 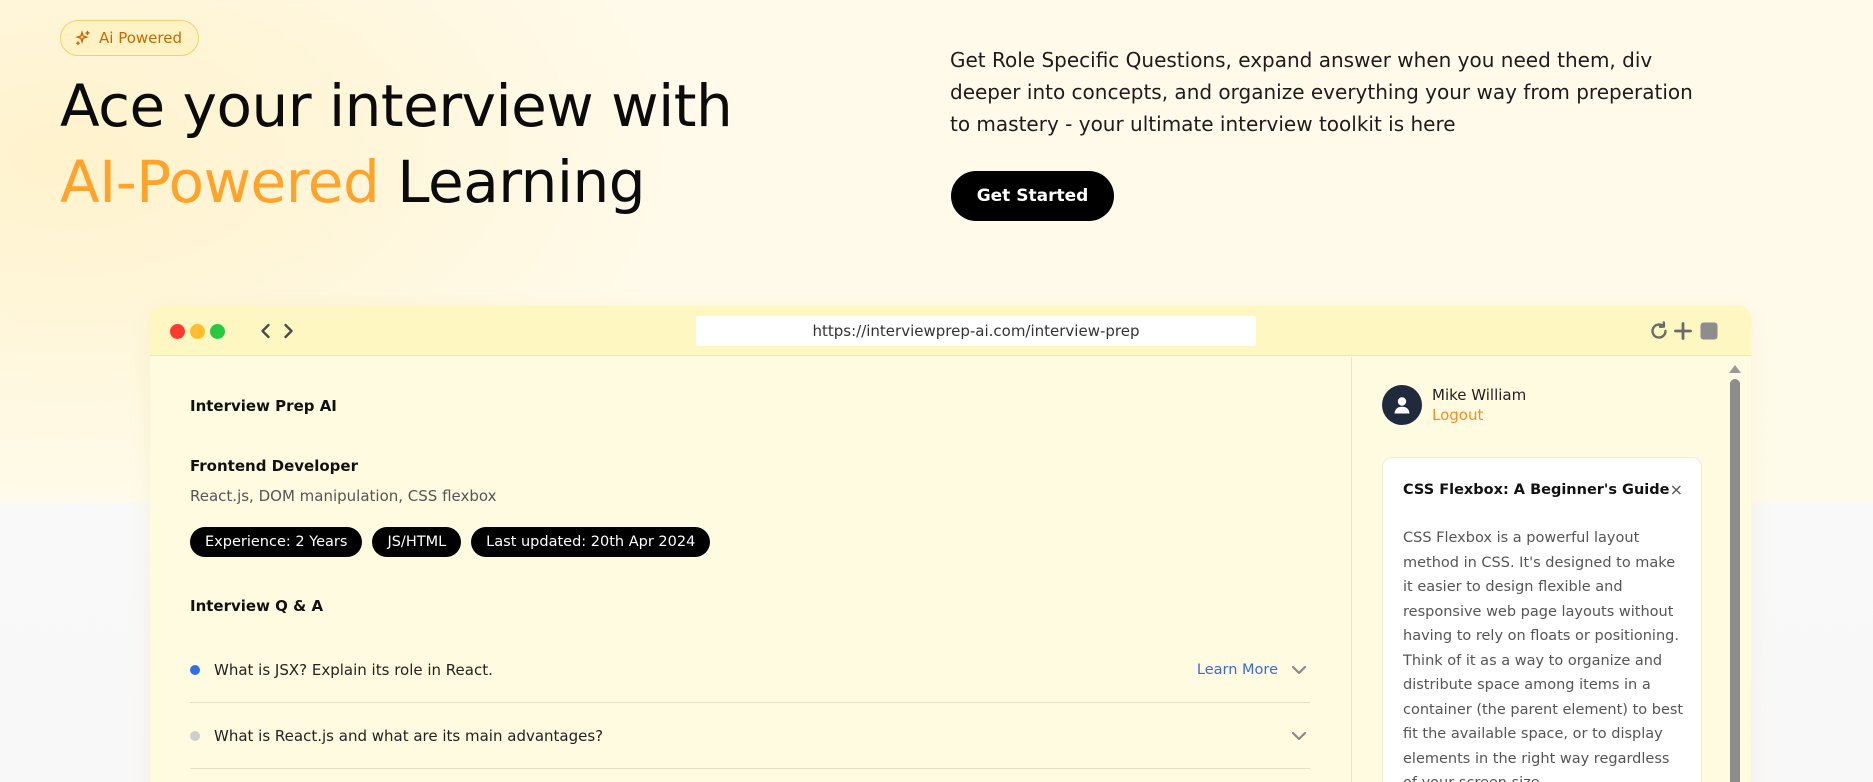 What do you see at coordinates (396, 106) in the screenshot?
I see `headline-line1: Ace your interview with` at bounding box center [396, 106].